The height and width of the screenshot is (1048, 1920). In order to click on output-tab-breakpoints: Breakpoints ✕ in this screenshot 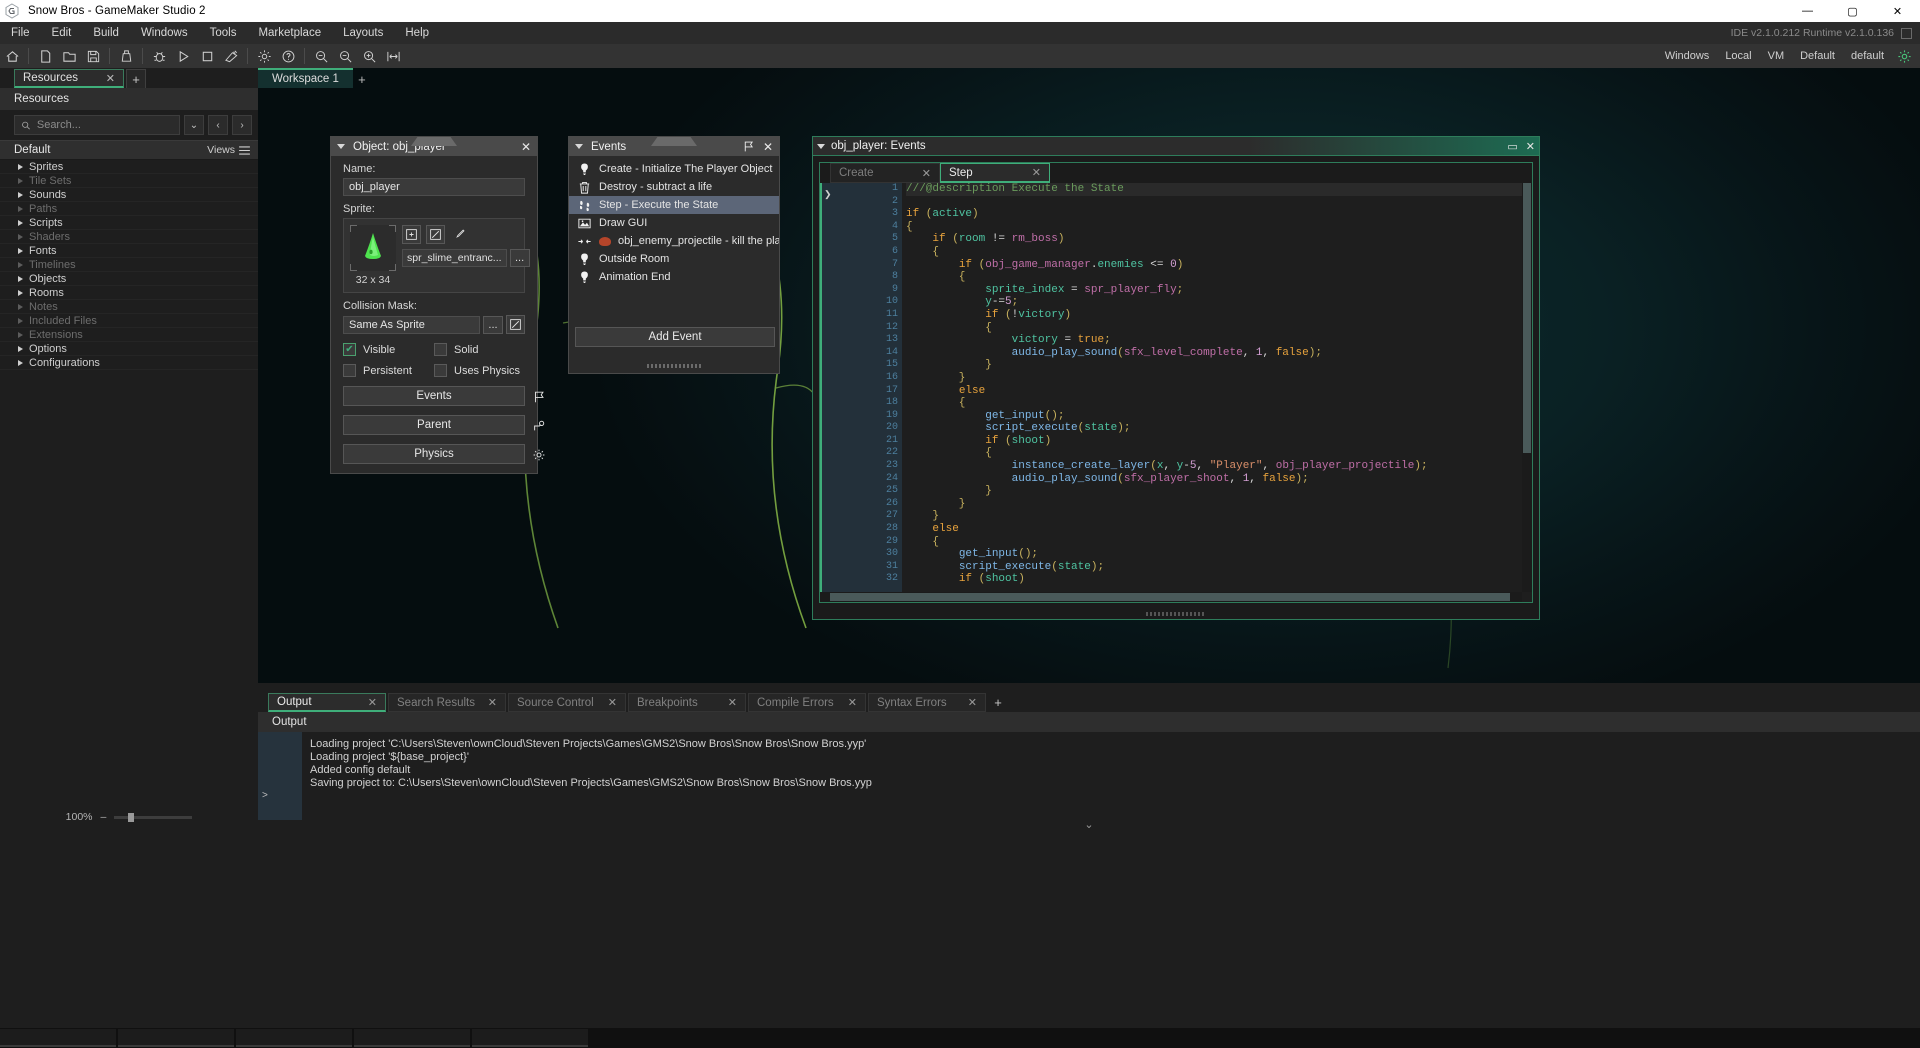, I will do `click(687, 702)`.